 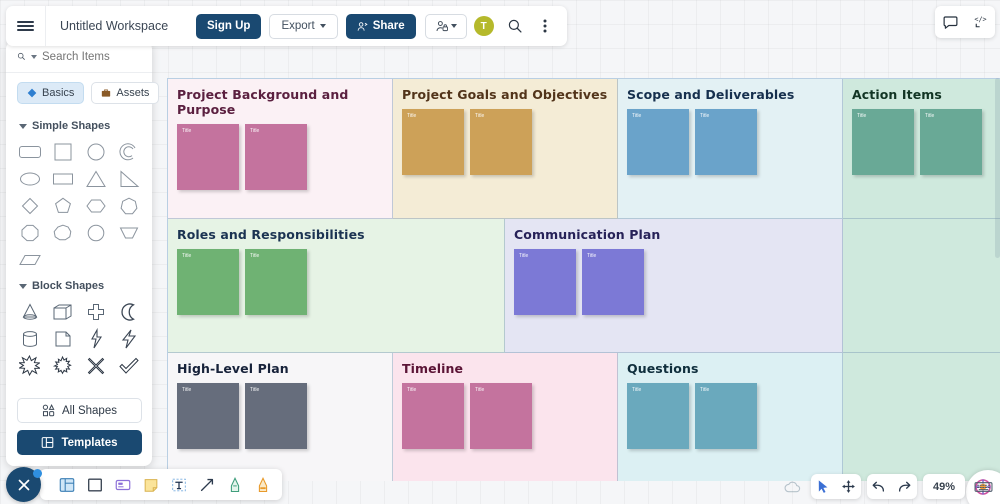 I want to click on section-header-block-shapes: Block Shapes, so click(x=79, y=285).